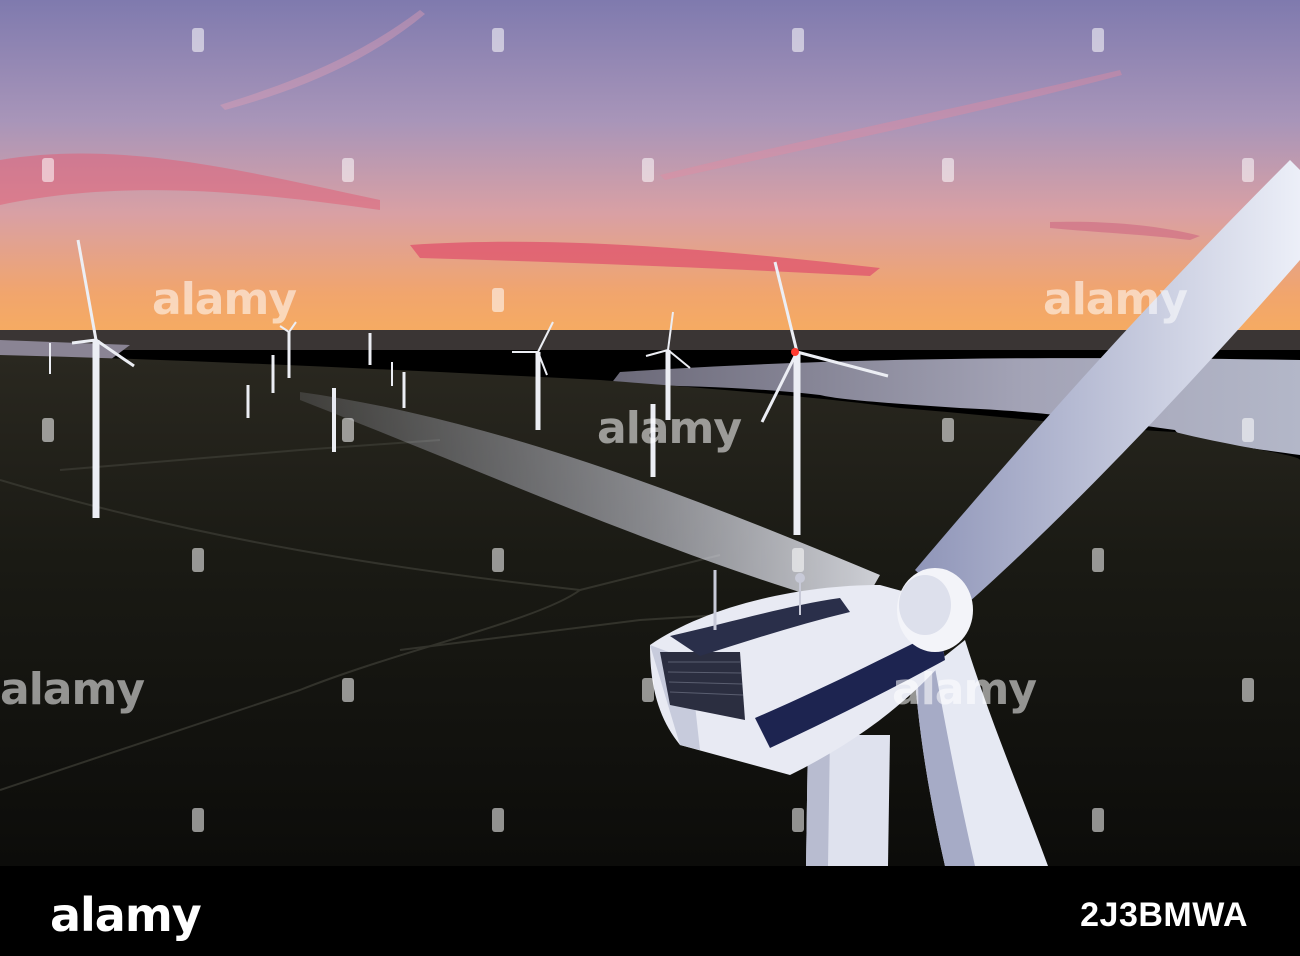 Image resolution: width=1300 pixels, height=956 pixels. I want to click on image-id: 2J3BMWA, so click(1164, 915).